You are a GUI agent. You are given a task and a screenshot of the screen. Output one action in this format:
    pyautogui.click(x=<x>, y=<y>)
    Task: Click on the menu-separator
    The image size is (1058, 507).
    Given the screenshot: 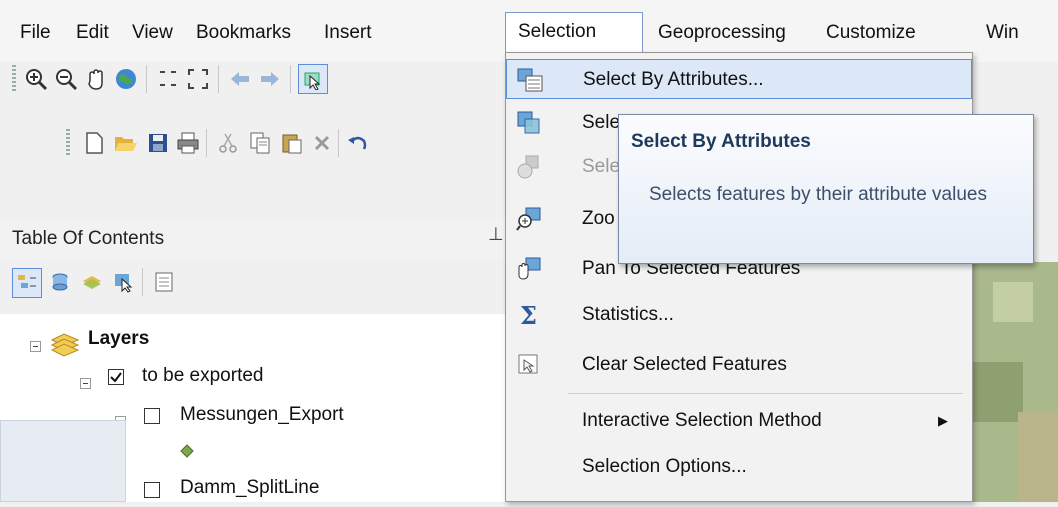 What is the action you would take?
    pyautogui.click(x=765, y=393)
    